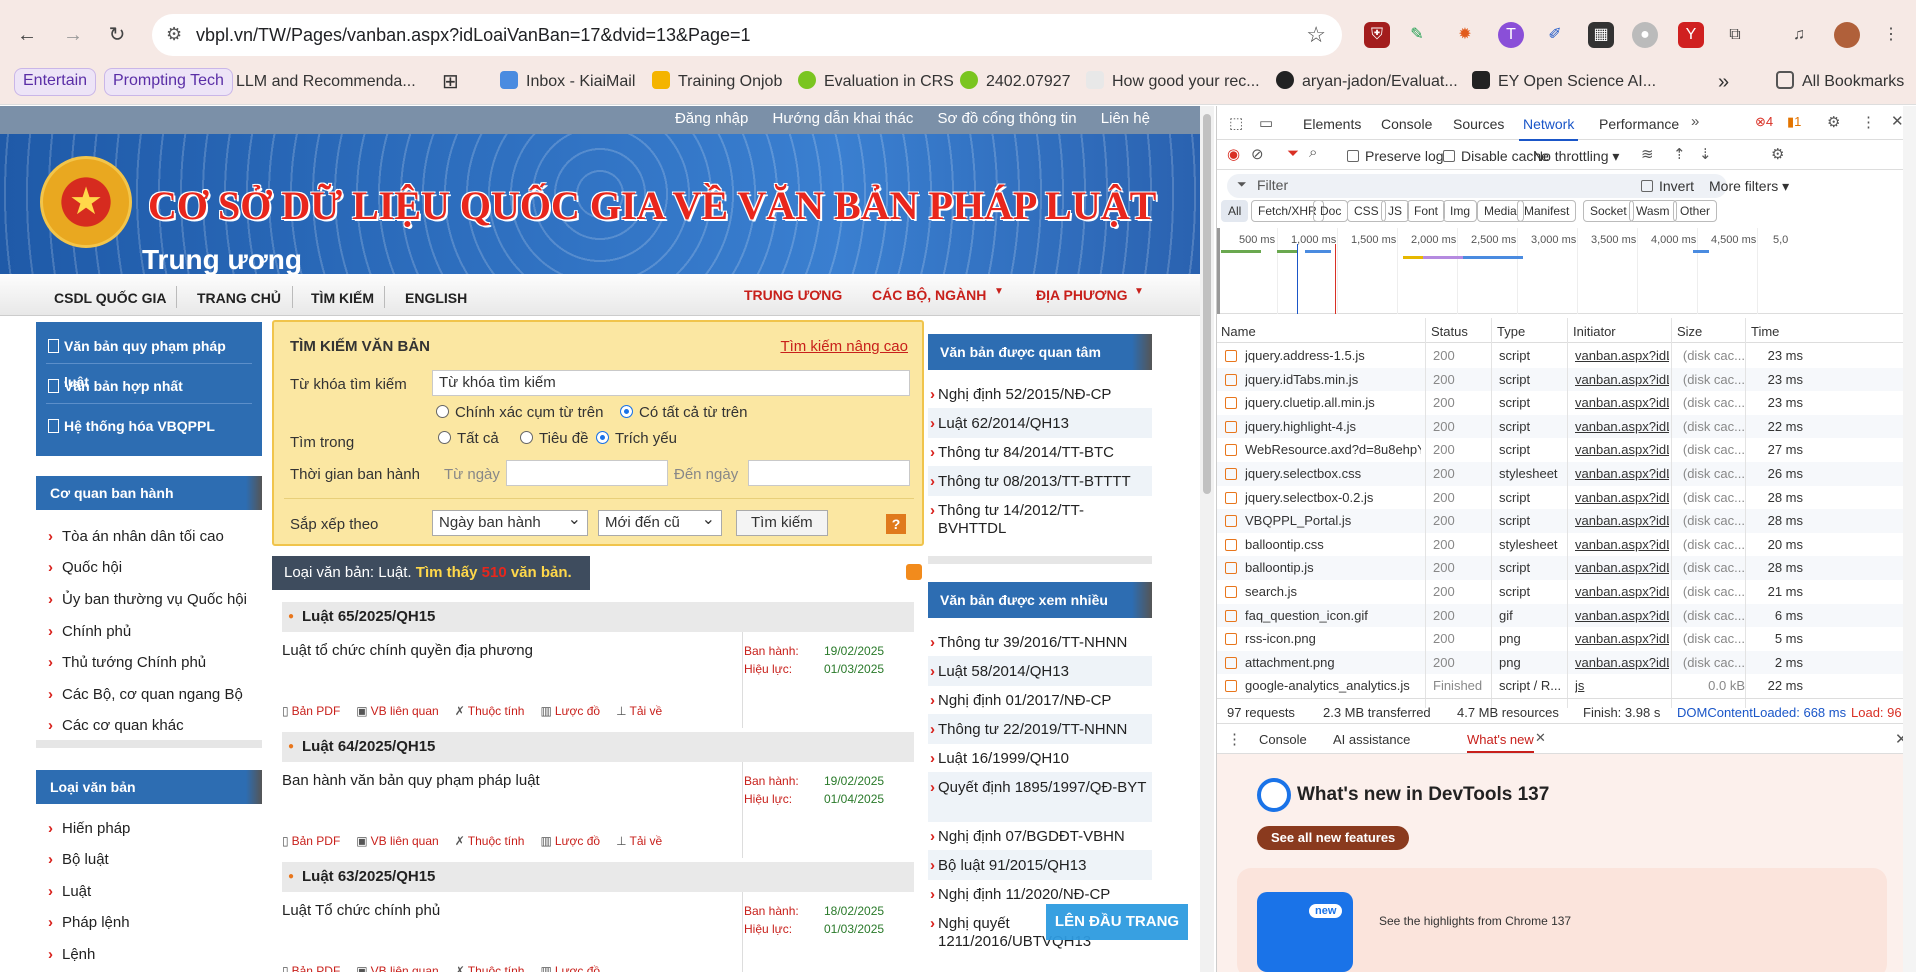 Image resolution: width=1916 pixels, height=972 pixels. I want to click on nav-dia-phuong: ĐỊA PHƯƠNG, so click(1082, 295).